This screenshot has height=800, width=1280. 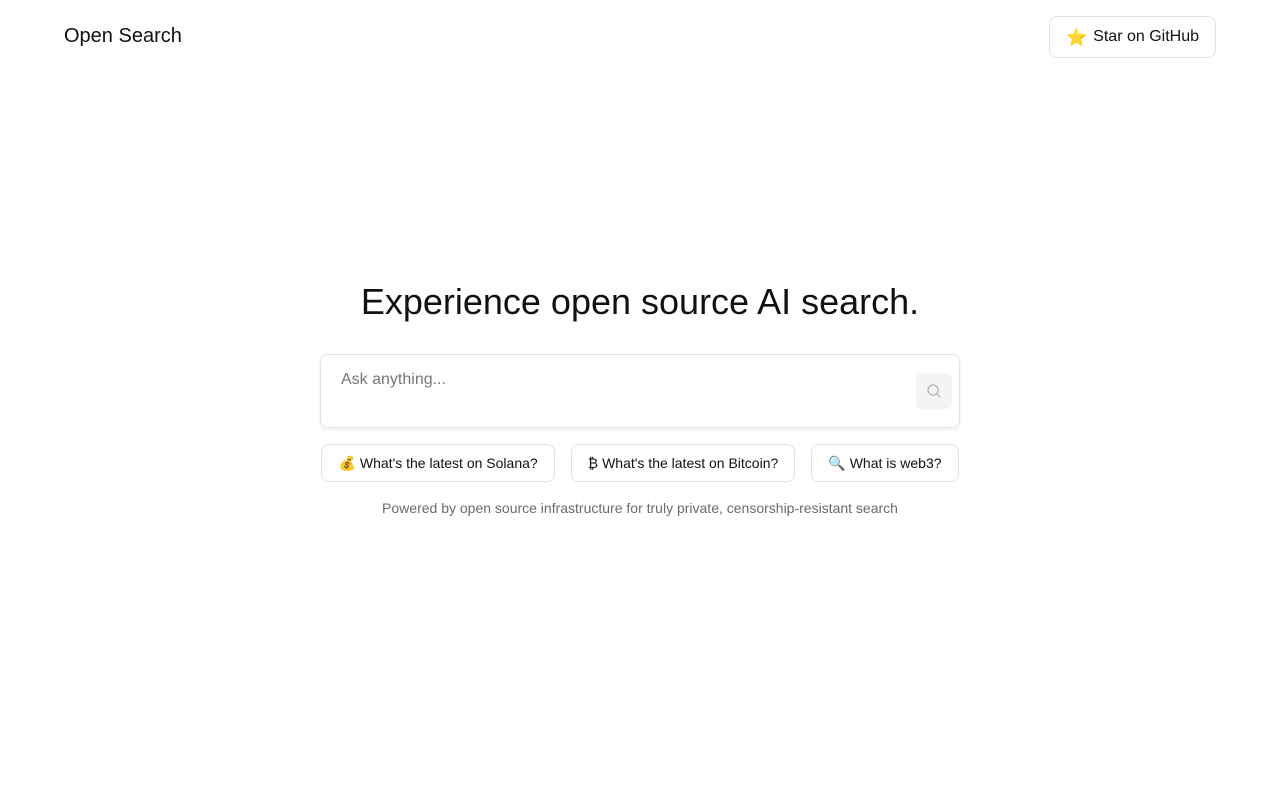 What do you see at coordinates (347, 463) in the screenshot?
I see `money-bag-icon: 💰` at bounding box center [347, 463].